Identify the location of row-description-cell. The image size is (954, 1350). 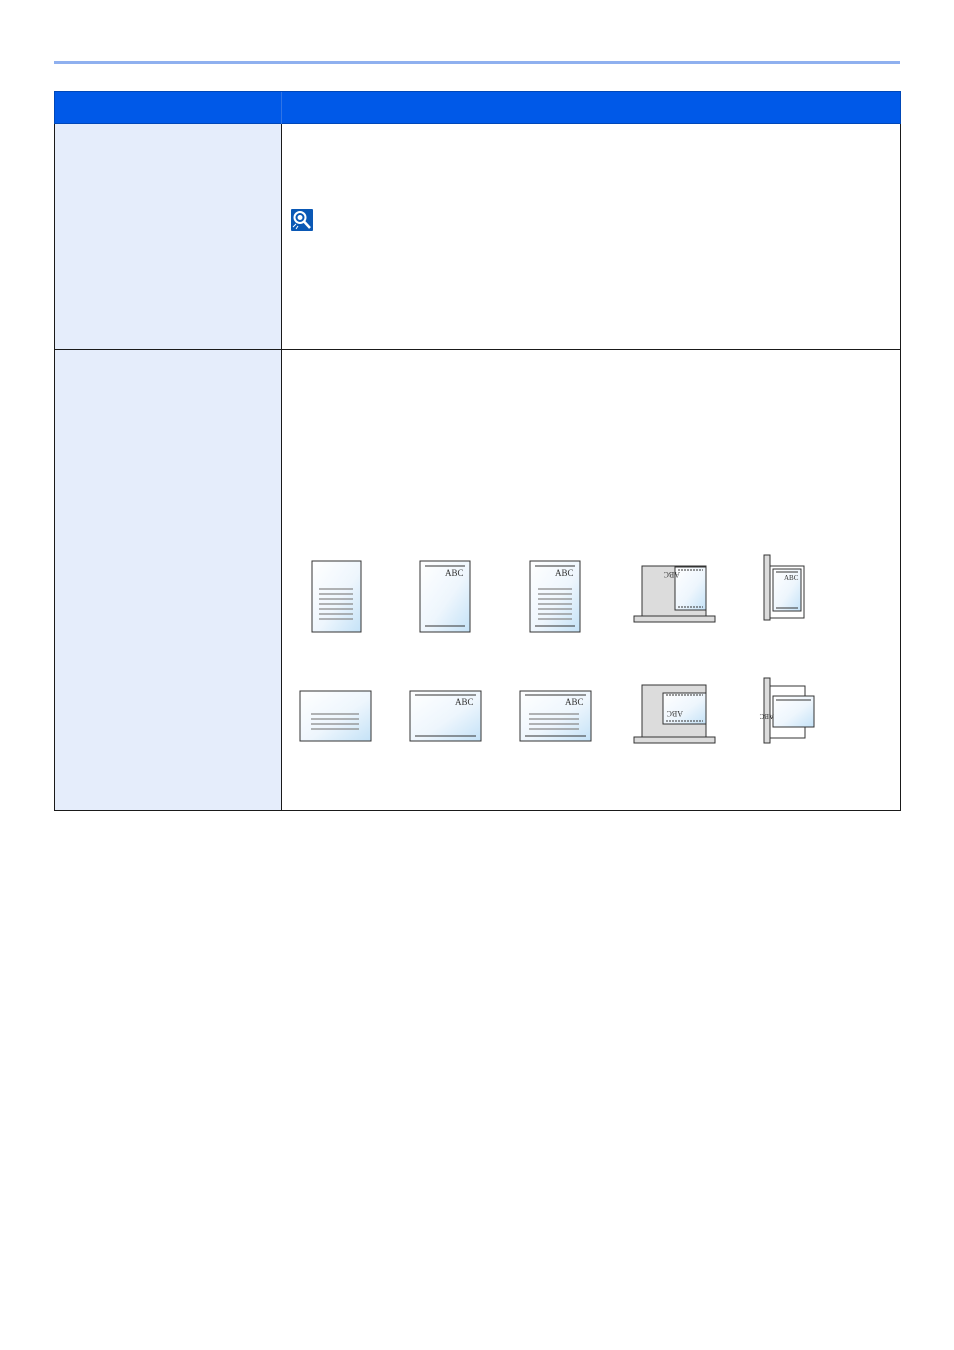
(591, 236).